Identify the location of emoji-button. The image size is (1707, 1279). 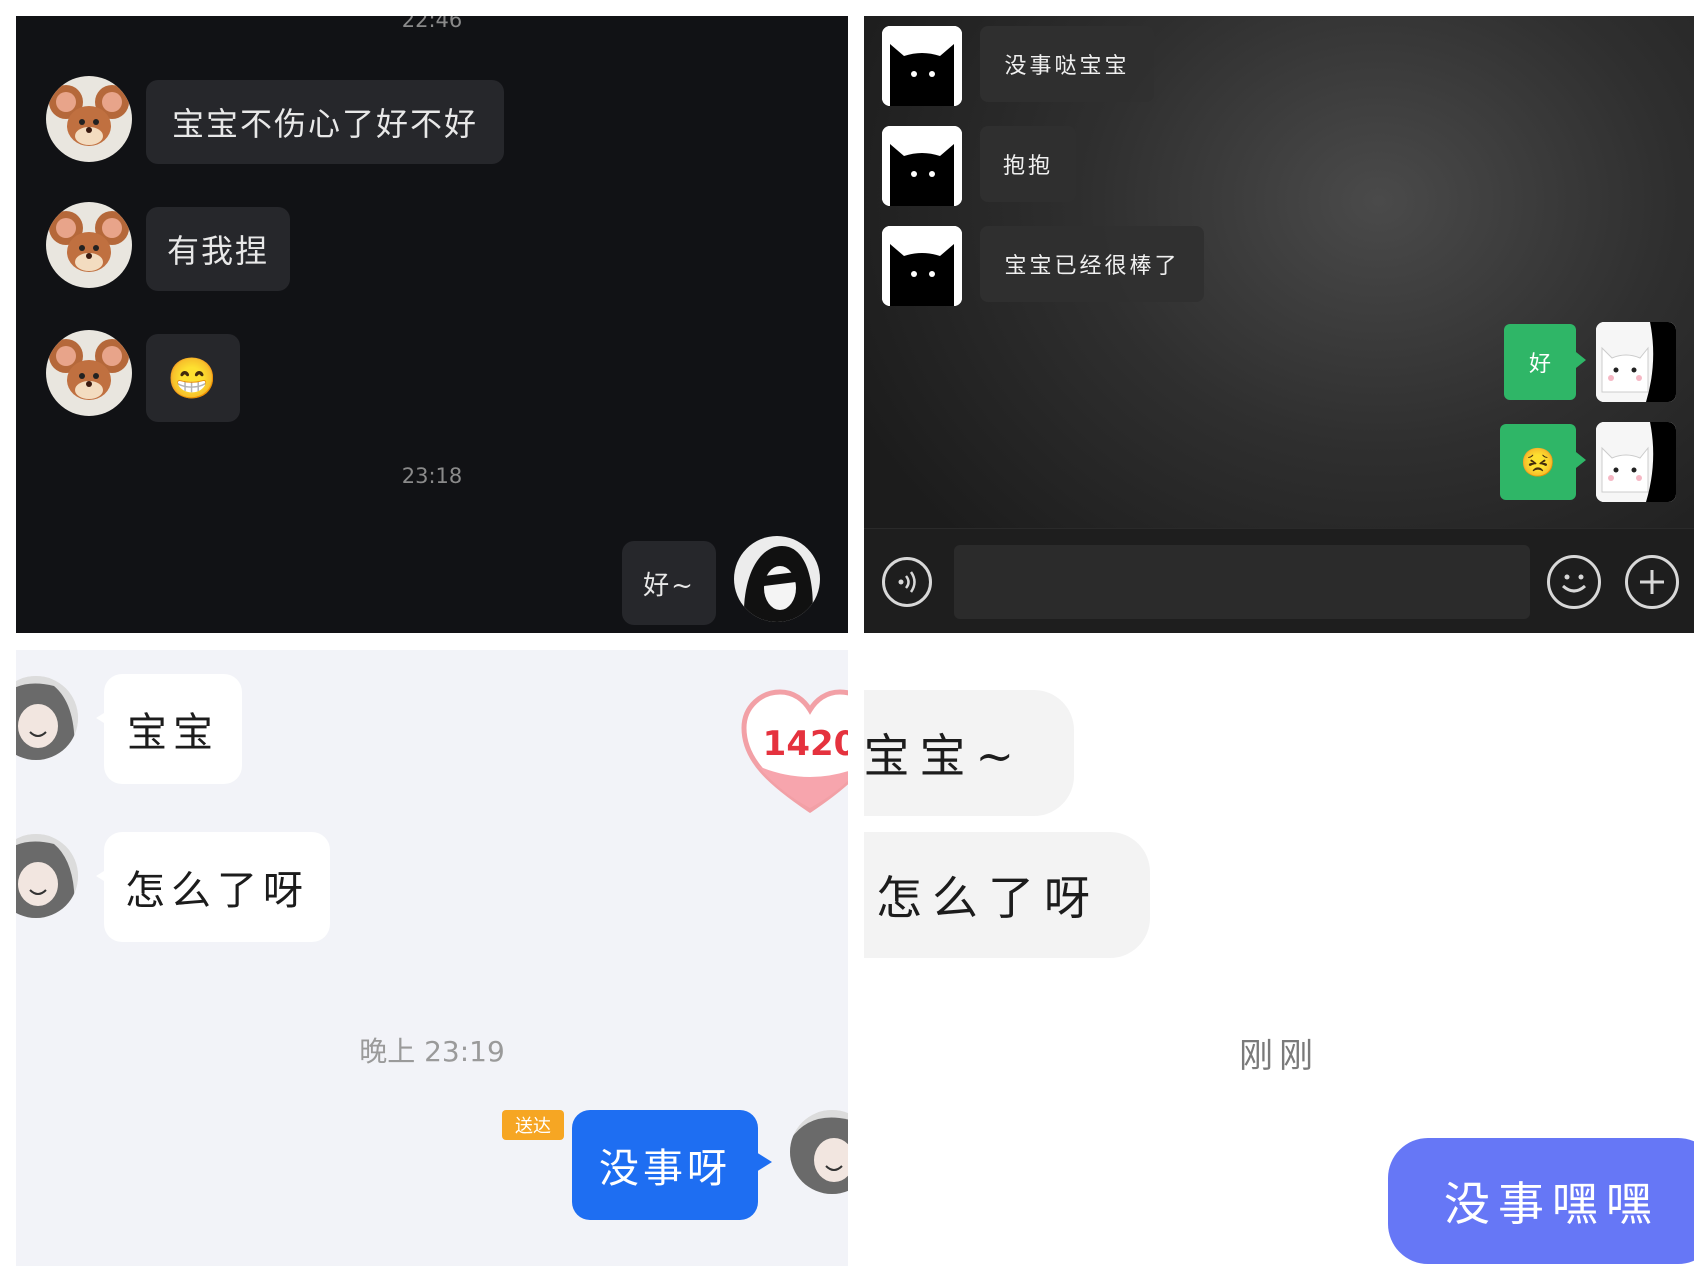
(1574, 582).